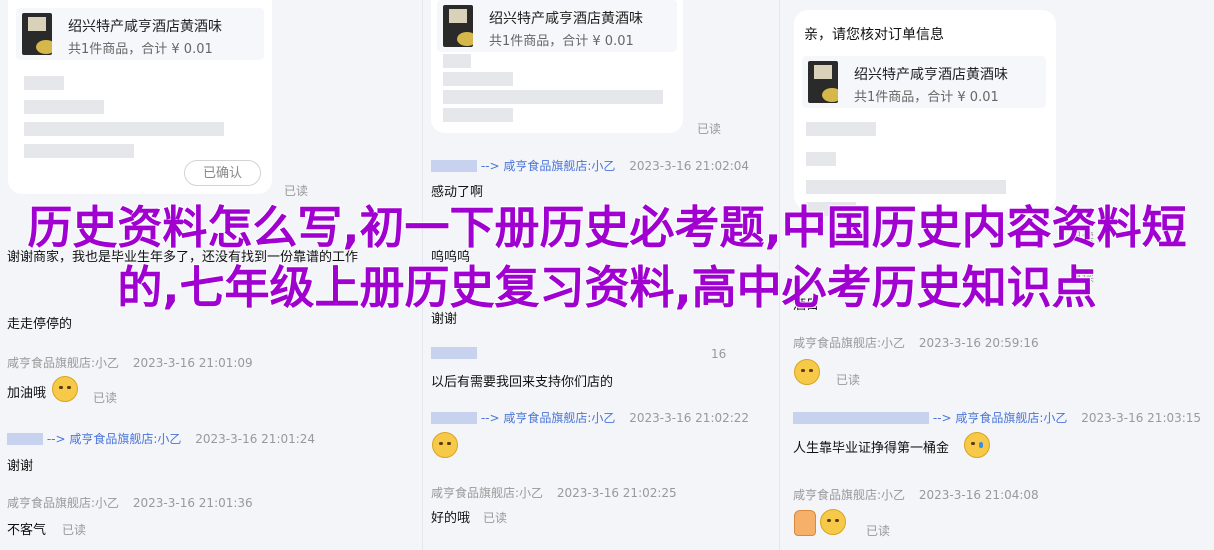 The width and height of the screenshot is (1214, 550). I want to click on order-card: 绍兴特产咸亨酒店黄酒味 共1件商品，合计 ¥ 0.01, so click(557, 66).